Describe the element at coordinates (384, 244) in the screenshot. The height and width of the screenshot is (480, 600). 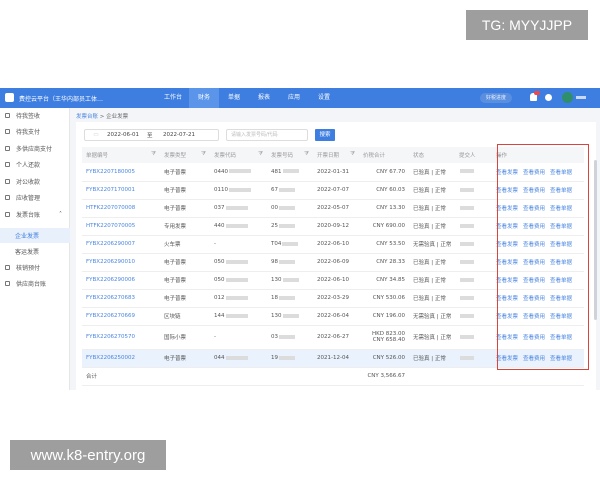
I see `amount: CNY 53.50` at that location.